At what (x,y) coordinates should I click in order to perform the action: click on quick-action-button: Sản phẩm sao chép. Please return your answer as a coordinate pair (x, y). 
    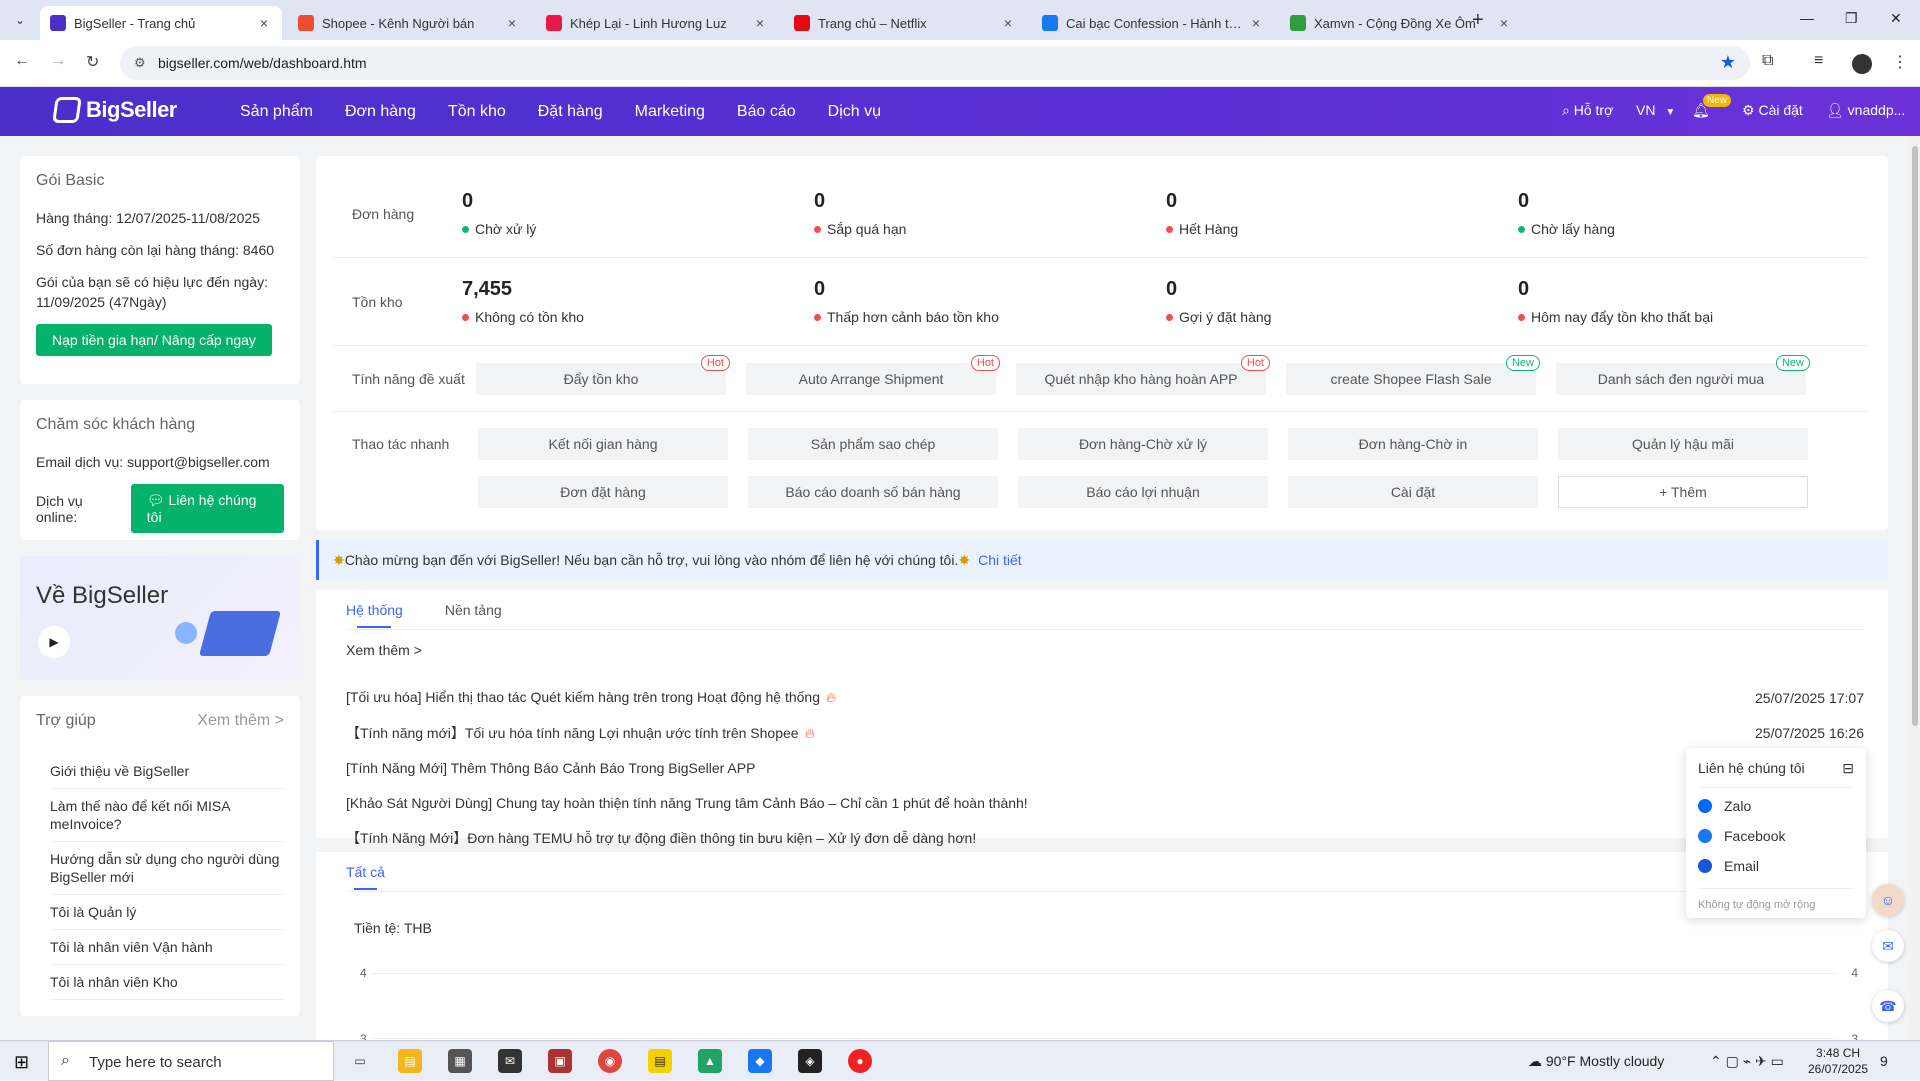
    Looking at the image, I should click on (873, 444).